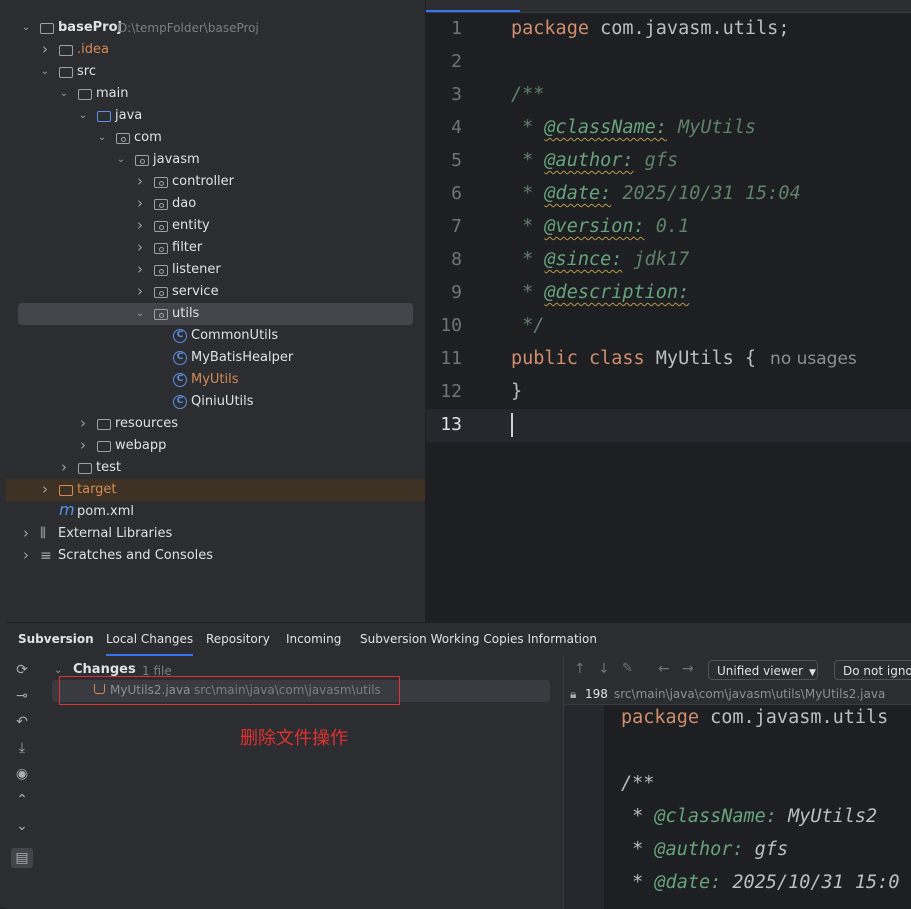 The width and height of the screenshot is (911, 909). I want to click on current-line-highlight, so click(668, 425).